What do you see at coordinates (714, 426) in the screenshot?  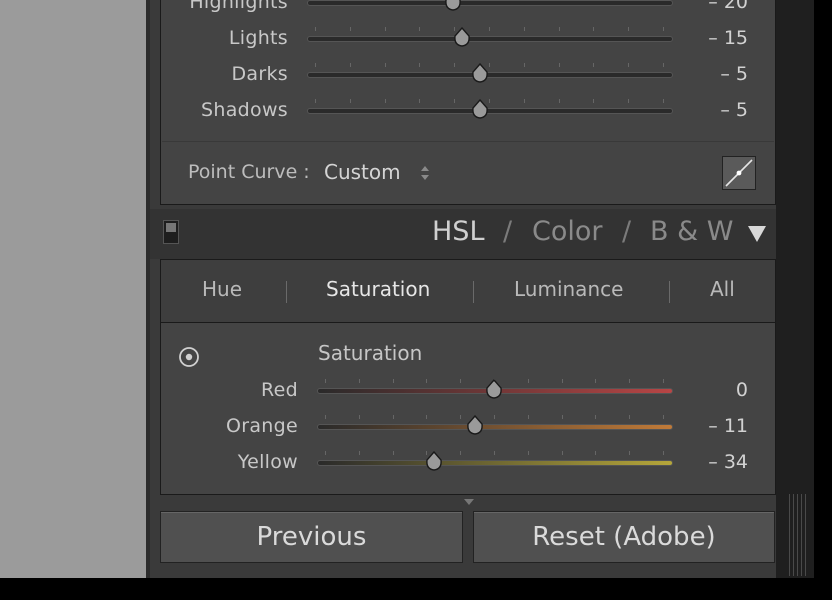 I see `sat-slider-value: – 11` at bounding box center [714, 426].